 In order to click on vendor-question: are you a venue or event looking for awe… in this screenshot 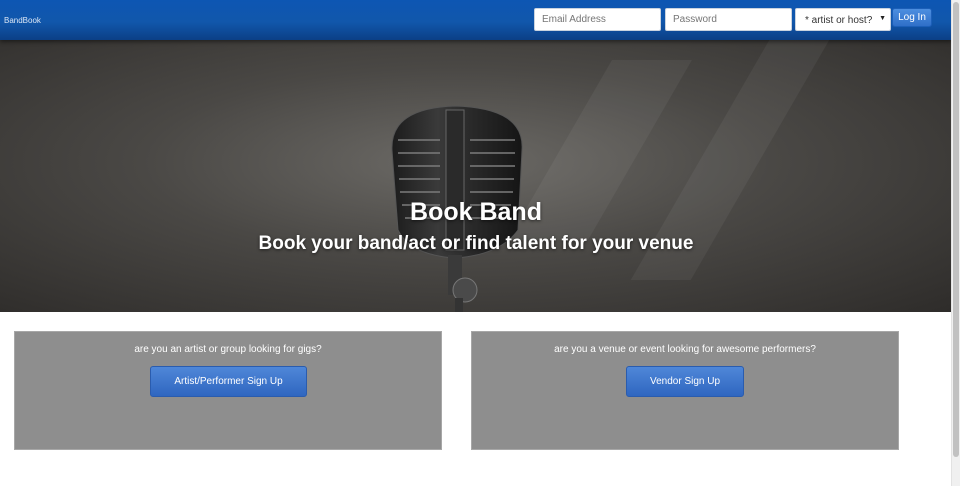, I will do `click(685, 349)`.